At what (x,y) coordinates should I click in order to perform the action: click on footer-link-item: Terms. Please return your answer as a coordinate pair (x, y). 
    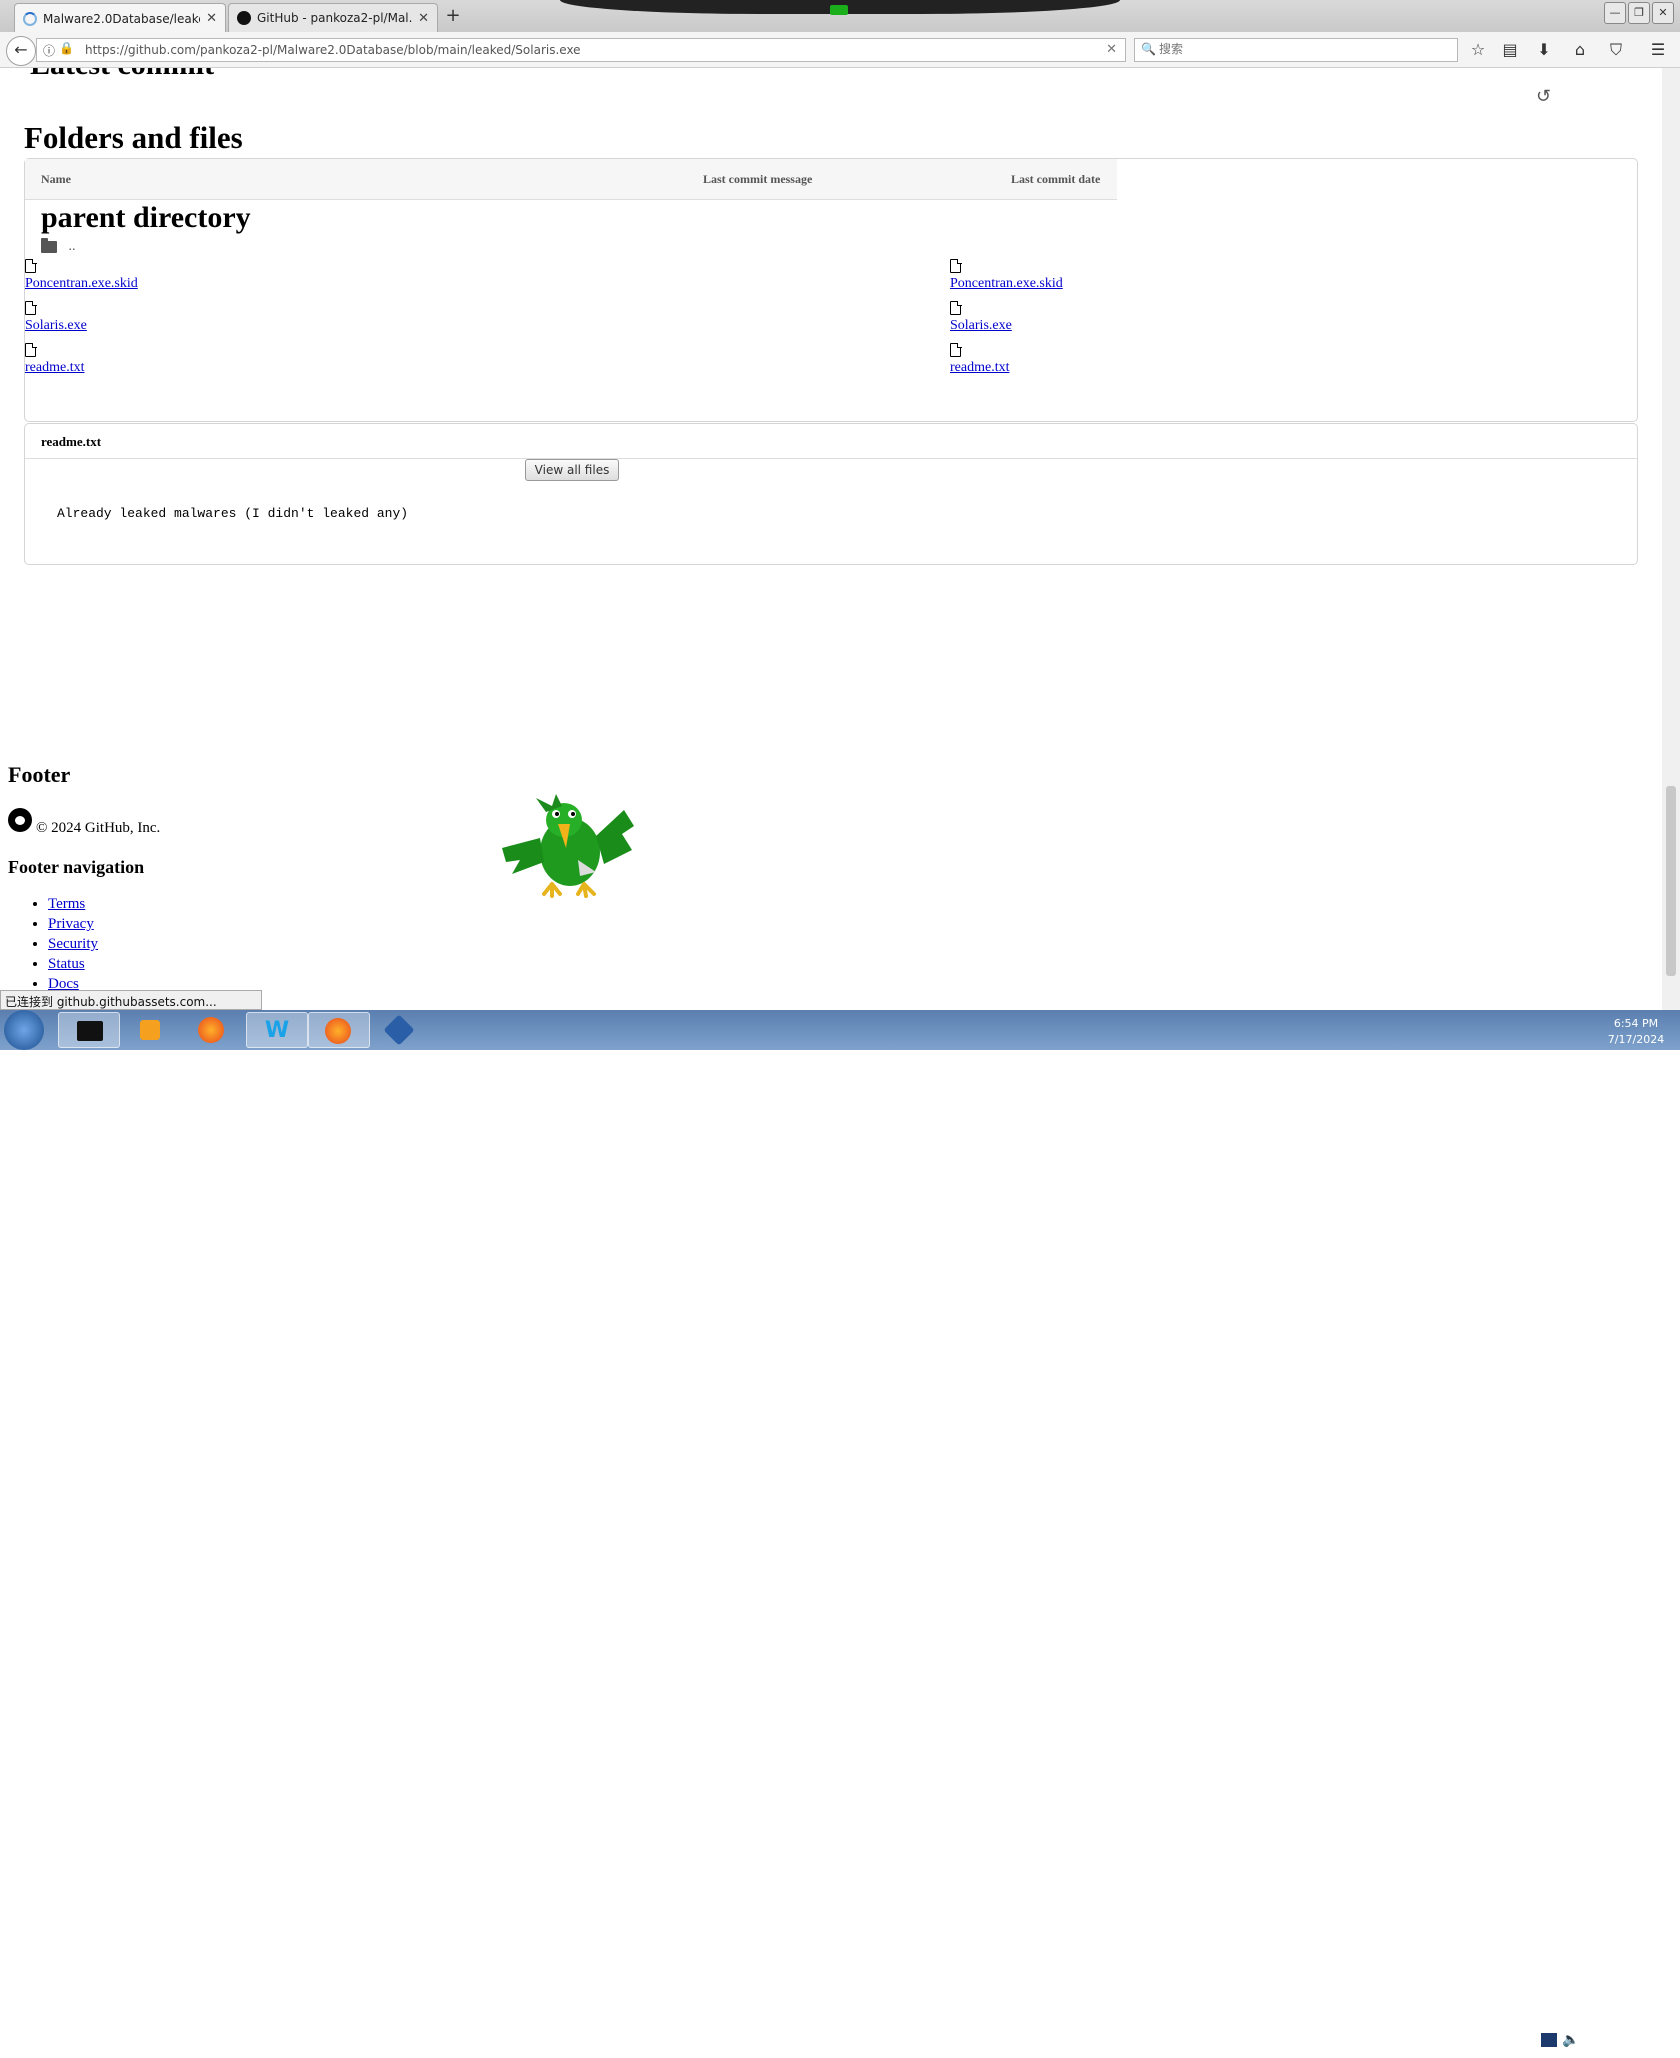
    Looking at the image, I should click on (73, 904).